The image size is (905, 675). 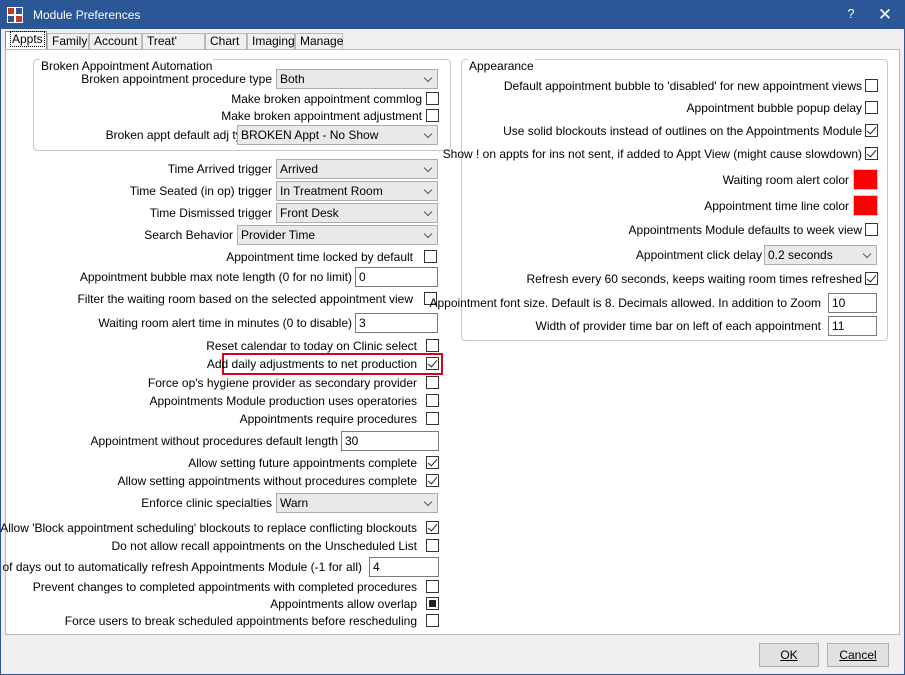 What do you see at coordinates (68, 41) in the screenshot?
I see `tab-family: Family` at bounding box center [68, 41].